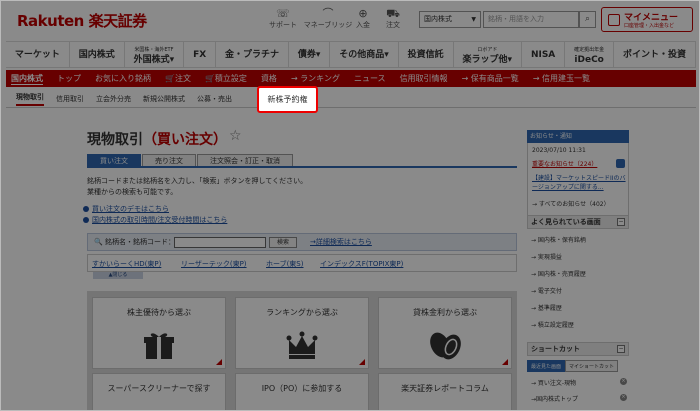 This screenshot has height=411, width=700. What do you see at coordinates (118, 275) in the screenshot?
I see `close-history-button: ▲閉じる` at bounding box center [118, 275].